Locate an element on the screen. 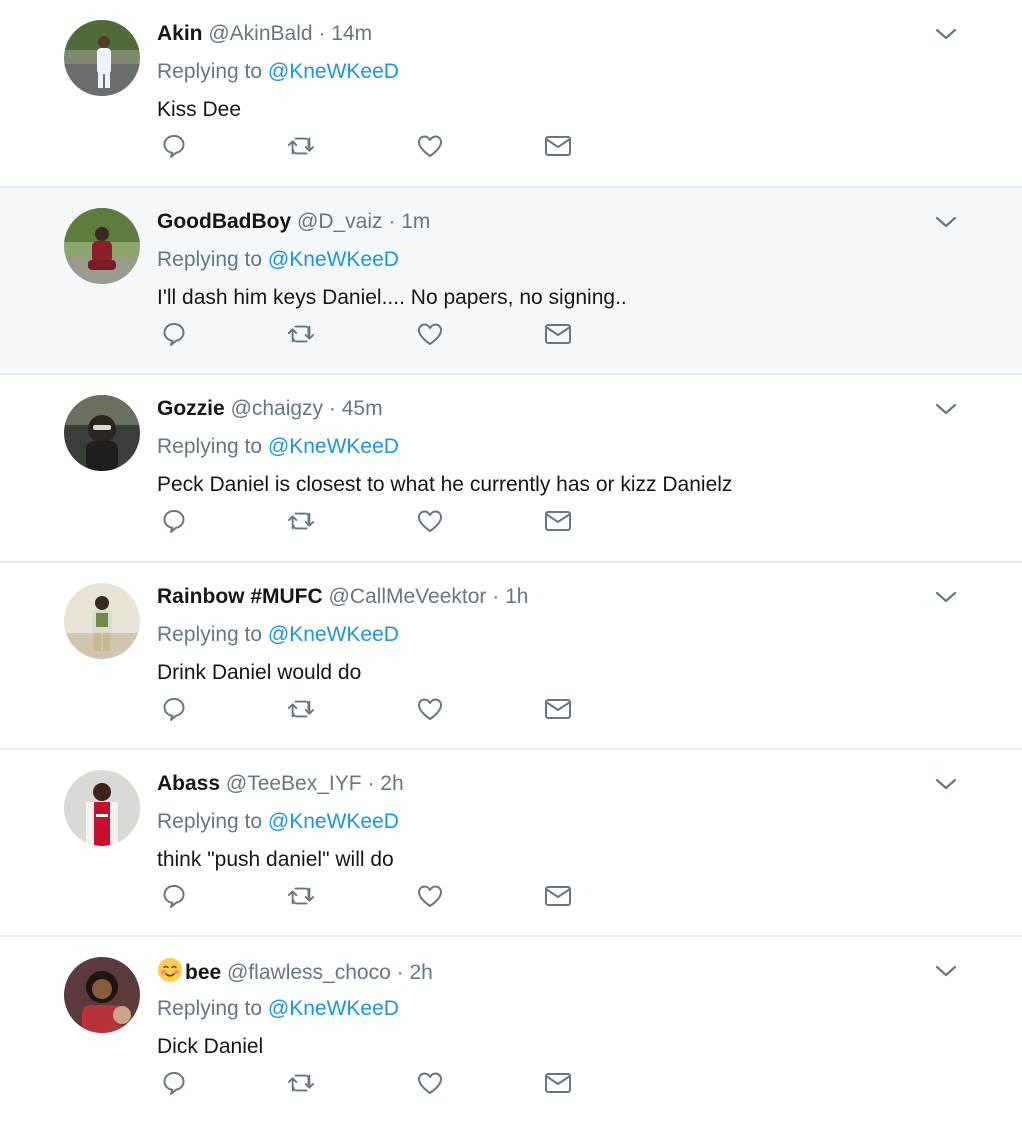 The height and width of the screenshot is (1122, 1022). tweet-text: Dick Daniel is located at coordinates (210, 1046).